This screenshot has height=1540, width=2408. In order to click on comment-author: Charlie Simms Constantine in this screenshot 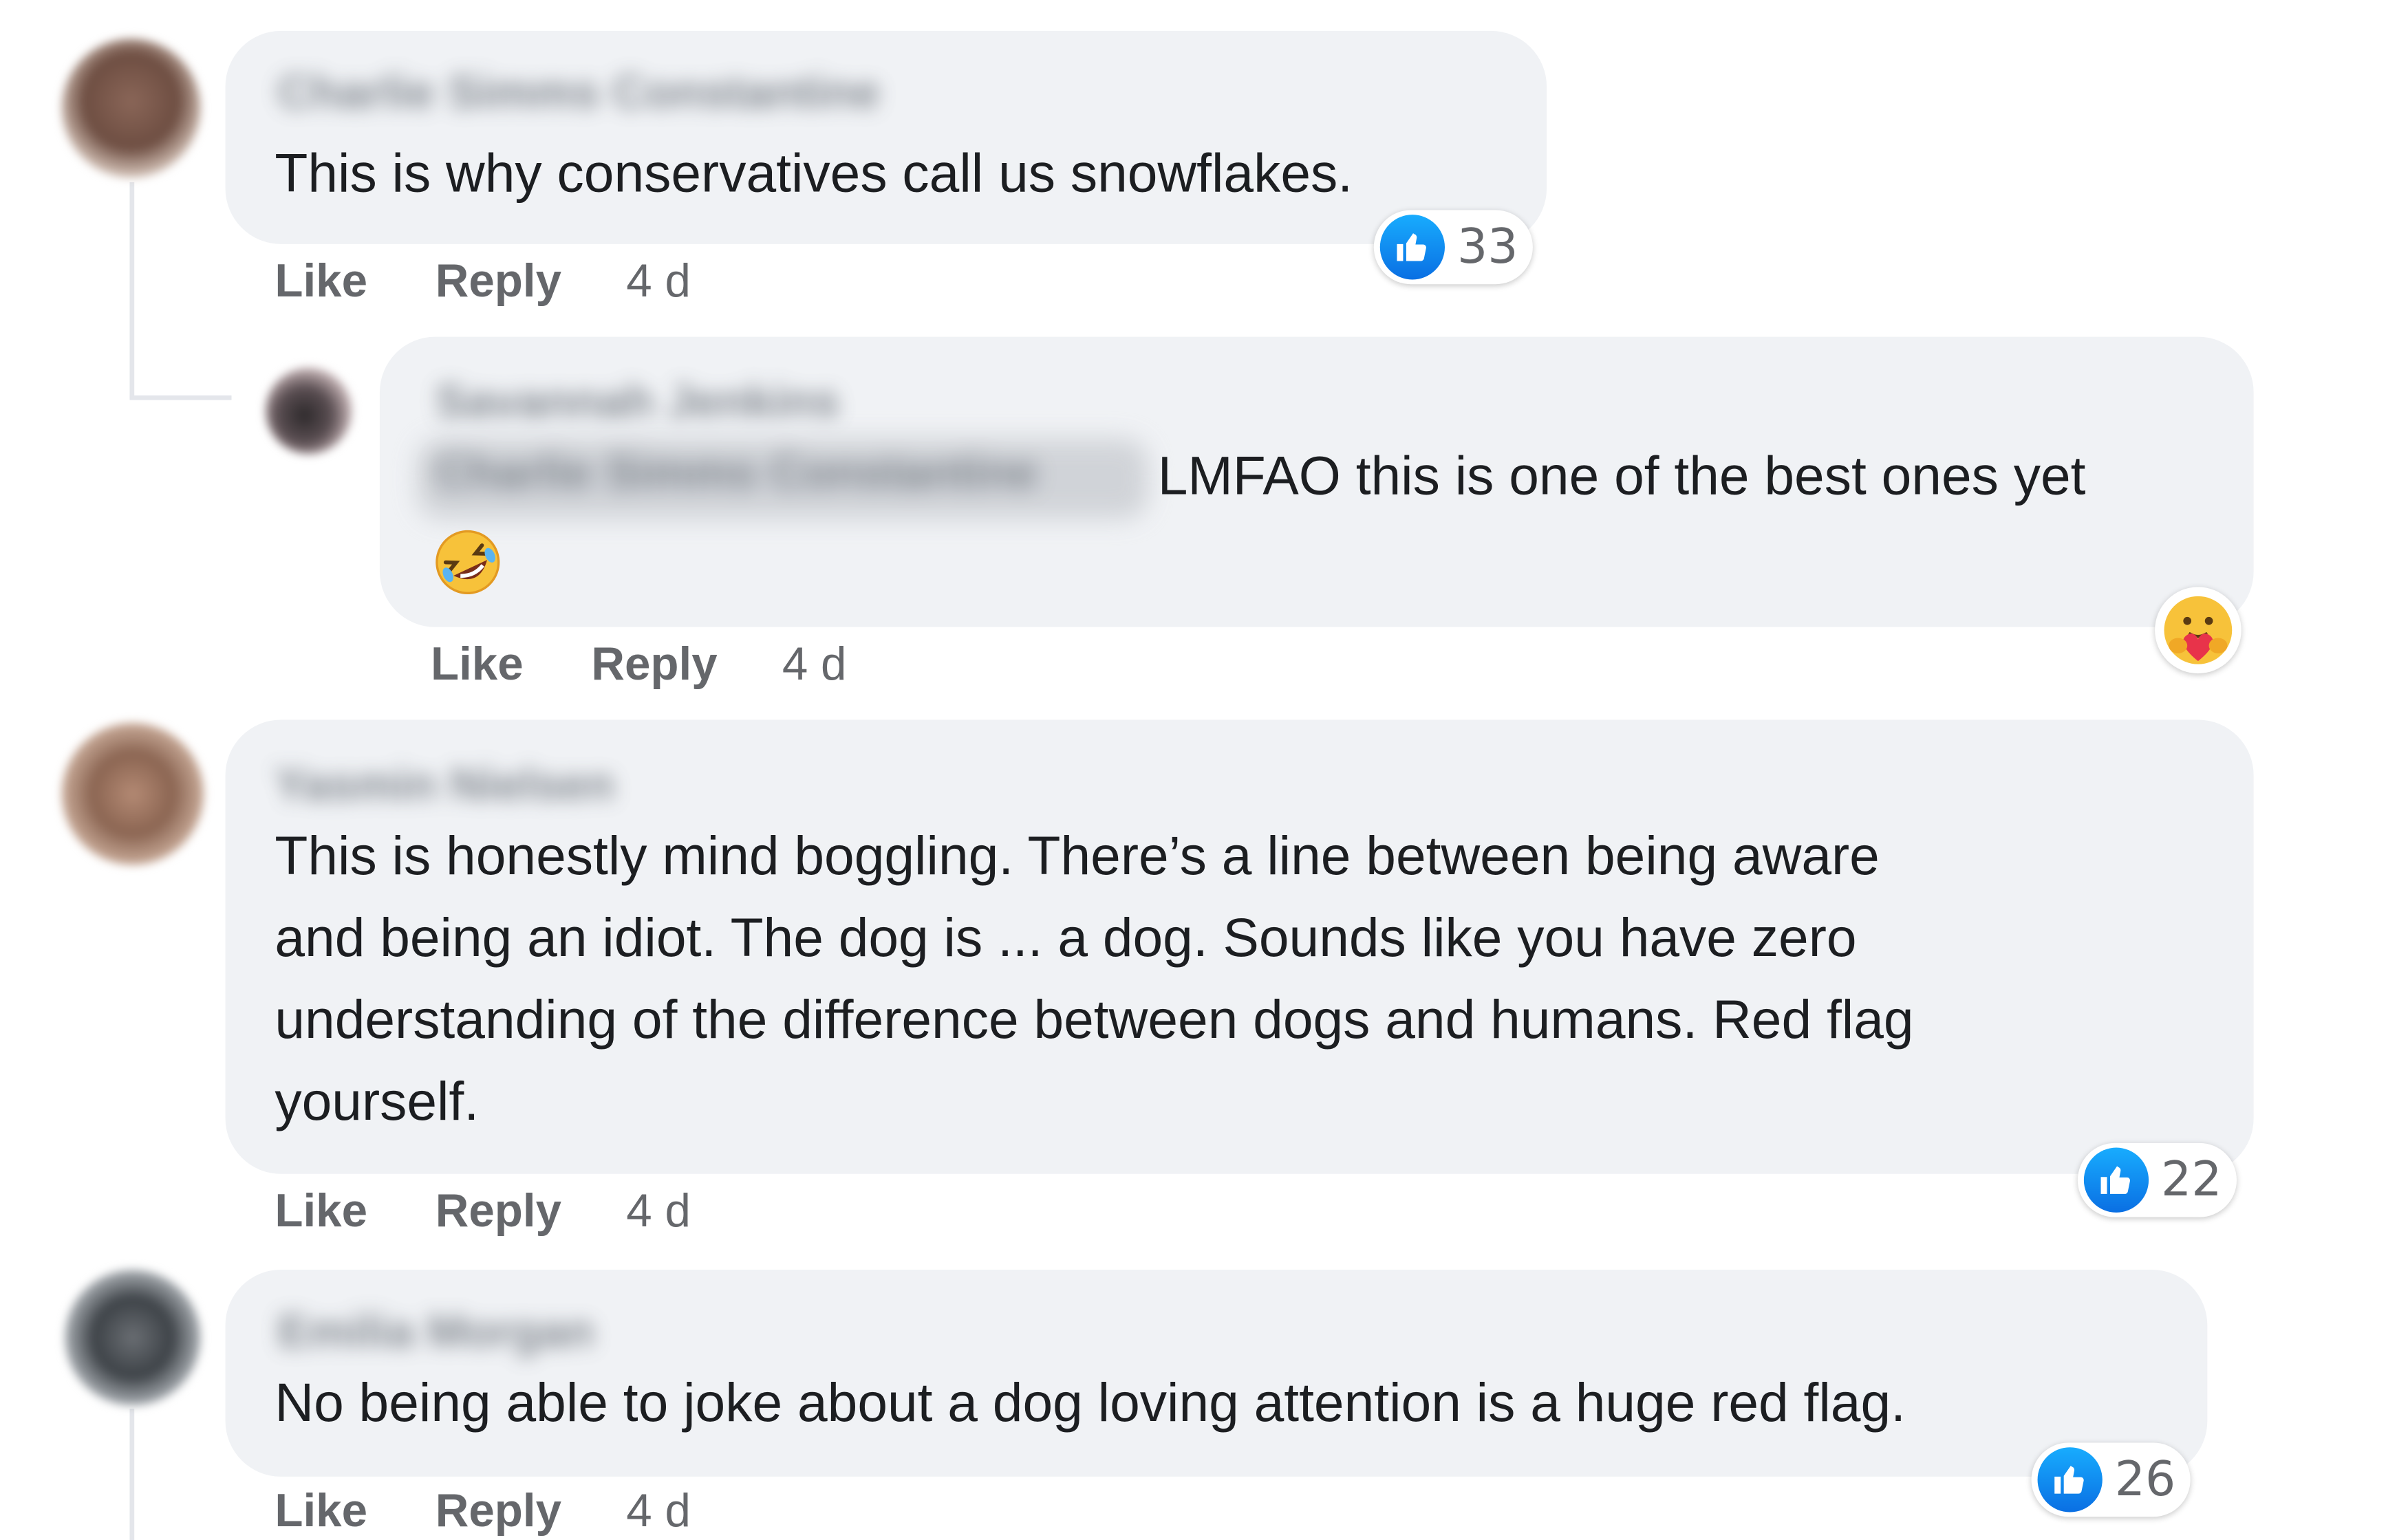, I will do `click(579, 94)`.